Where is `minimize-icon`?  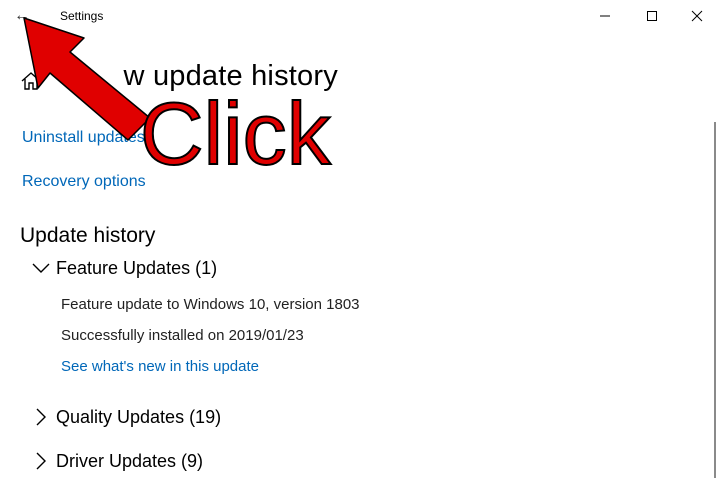 minimize-icon is located at coordinates (605, 16).